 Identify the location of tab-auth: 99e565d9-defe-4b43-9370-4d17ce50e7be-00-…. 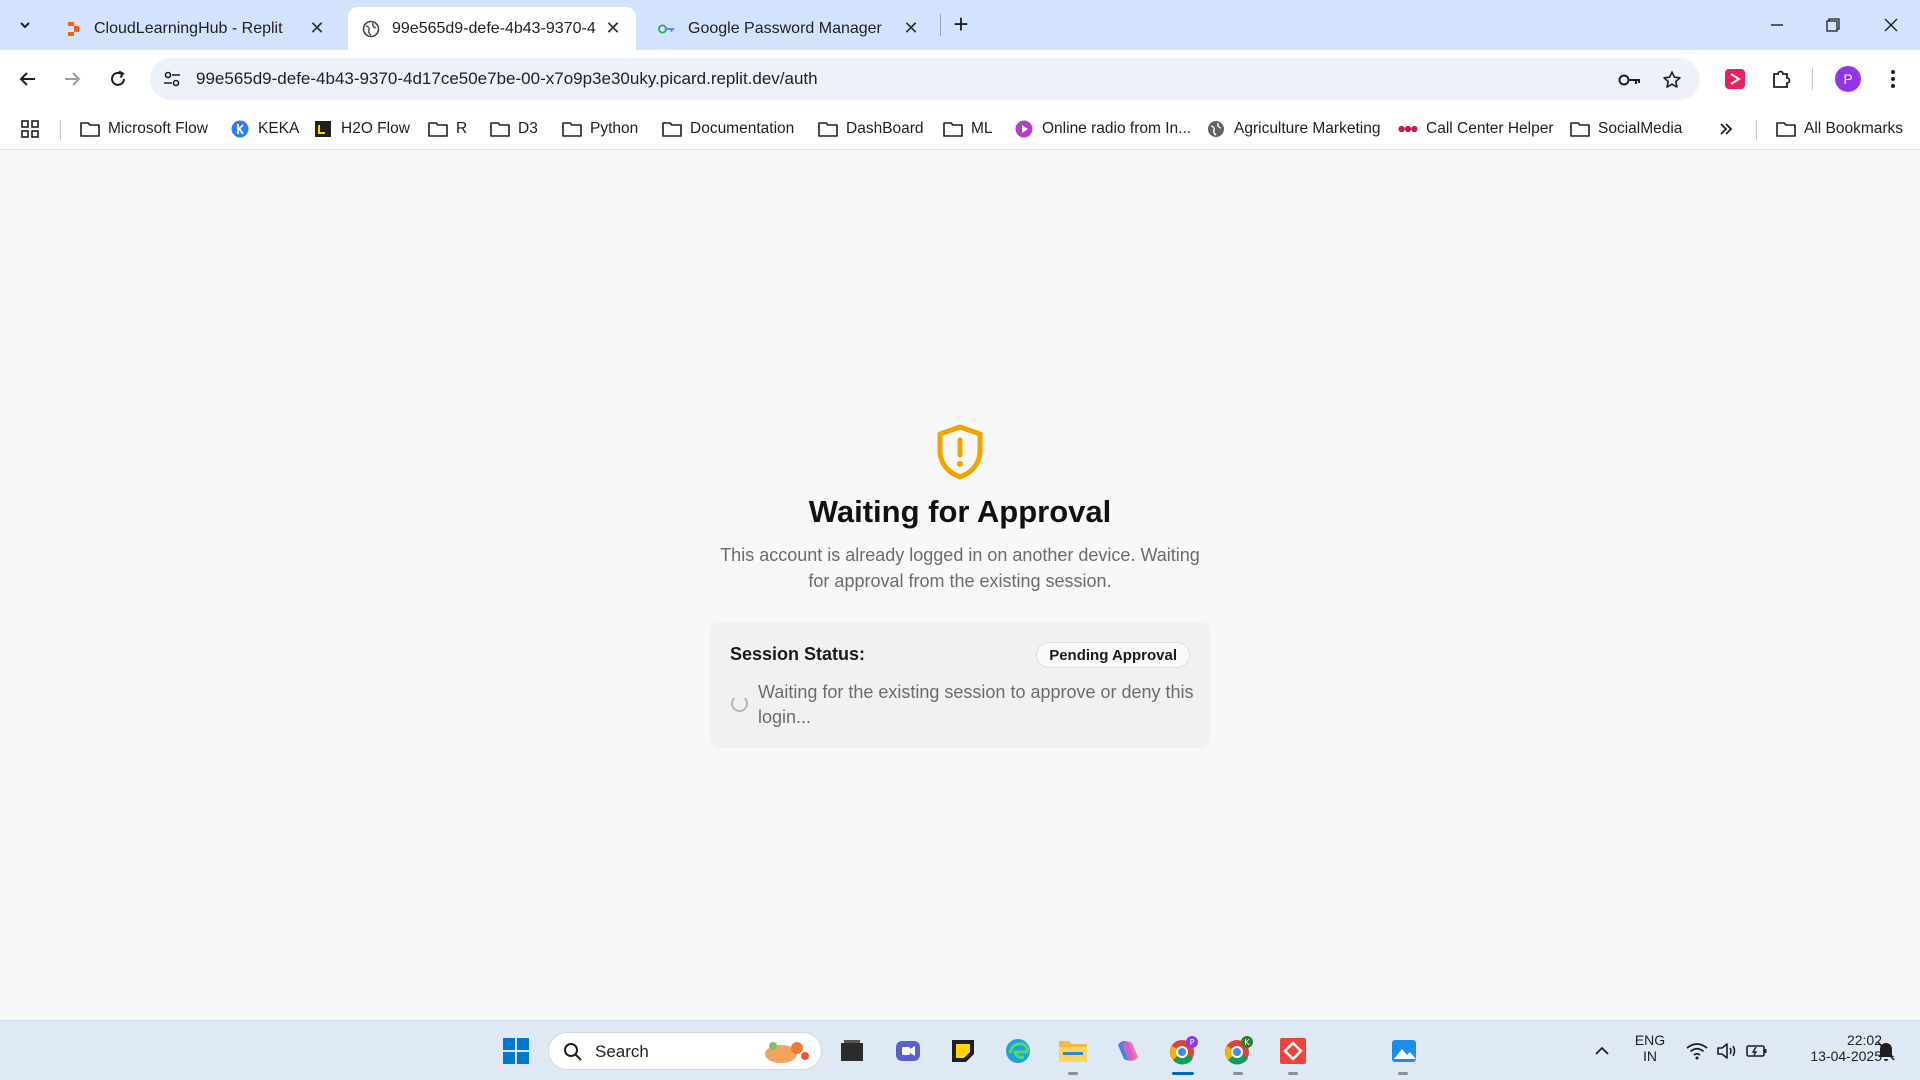
(492, 28).